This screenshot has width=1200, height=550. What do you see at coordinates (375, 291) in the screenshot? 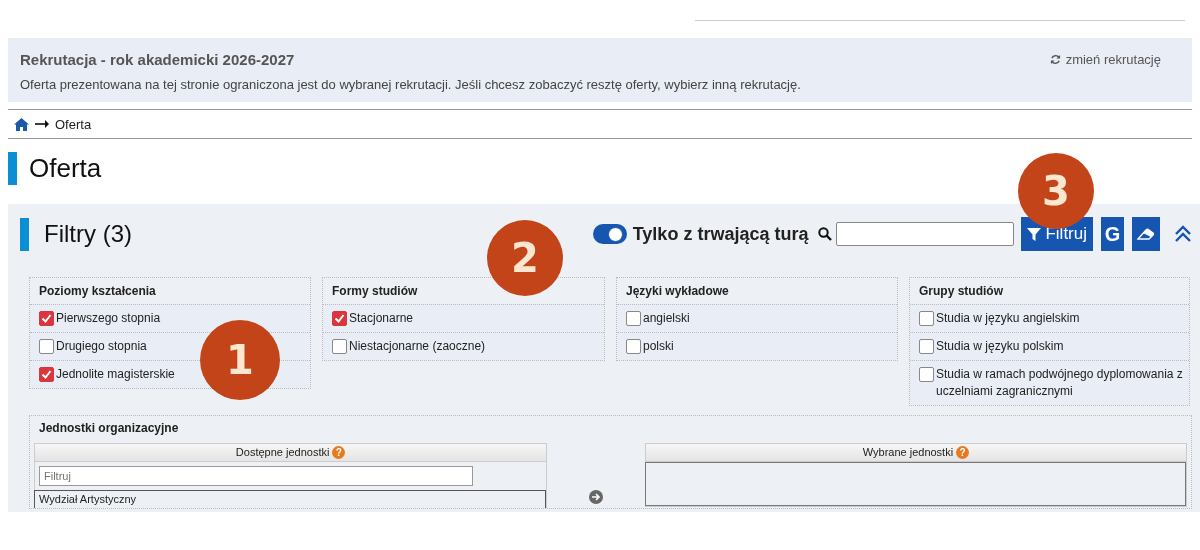
I see `group-title: Formy studiów` at bounding box center [375, 291].